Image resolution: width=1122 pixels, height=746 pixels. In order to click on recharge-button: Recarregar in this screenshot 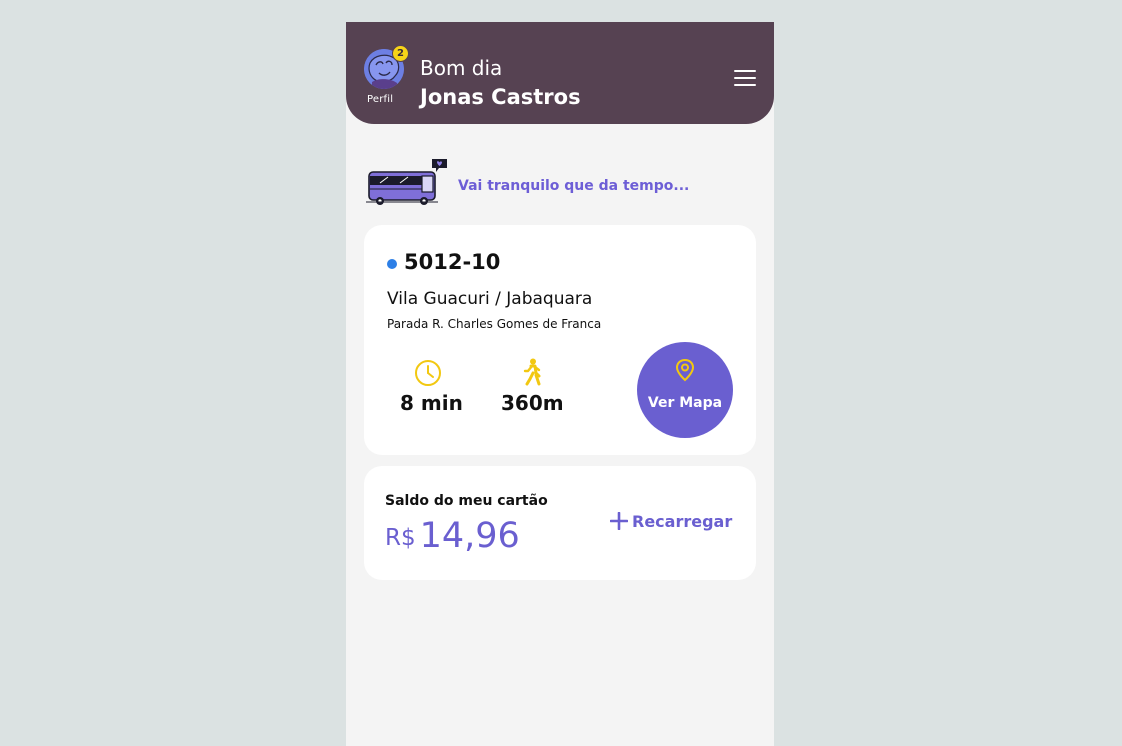, I will do `click(671, 521)`.